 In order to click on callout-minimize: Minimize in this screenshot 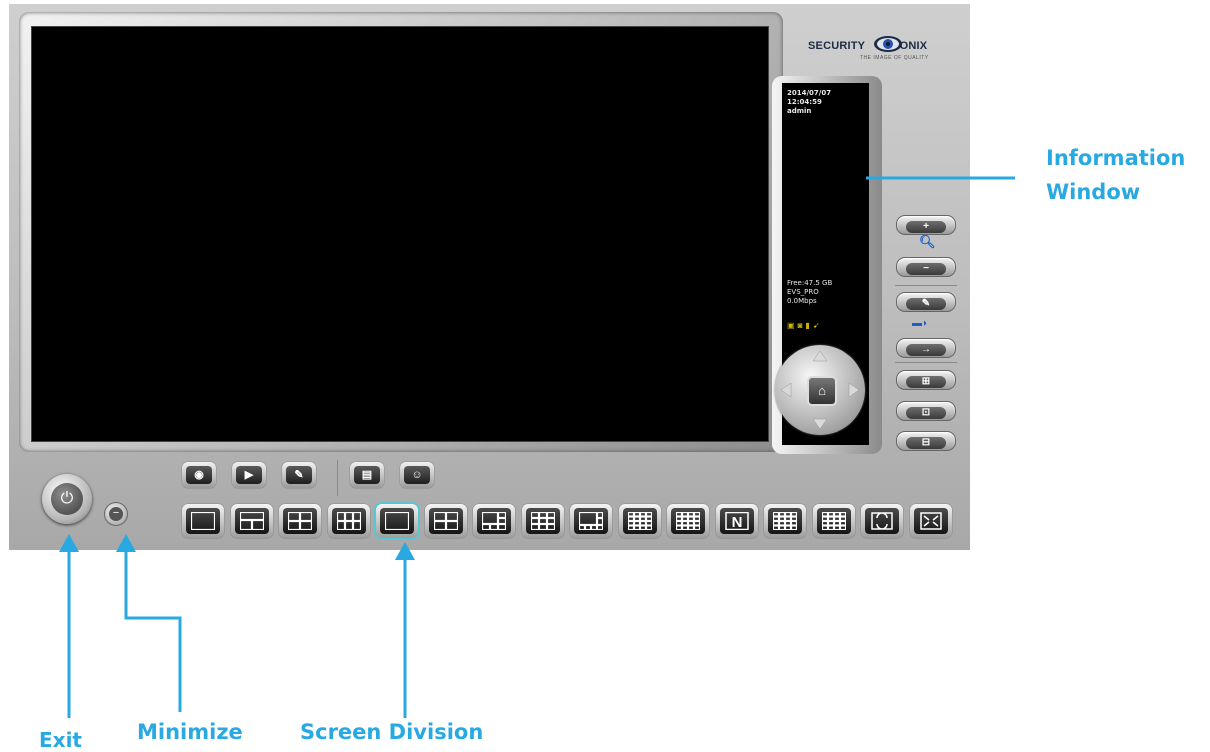, I will do `click(190, 732)`.